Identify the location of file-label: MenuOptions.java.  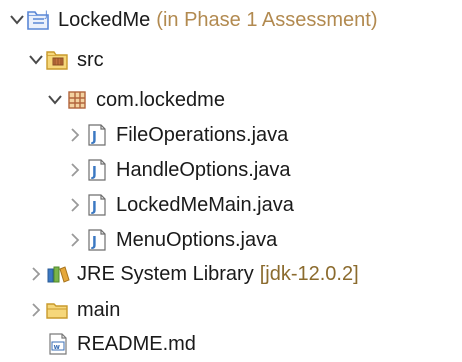
(197, 239).